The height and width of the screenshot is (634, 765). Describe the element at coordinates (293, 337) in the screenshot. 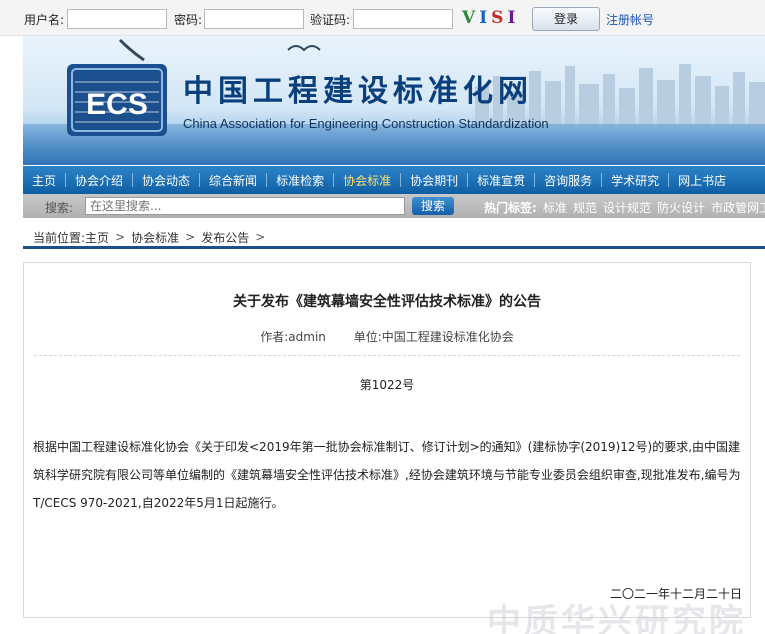

I see `article-author: 作者:admin` at that location.